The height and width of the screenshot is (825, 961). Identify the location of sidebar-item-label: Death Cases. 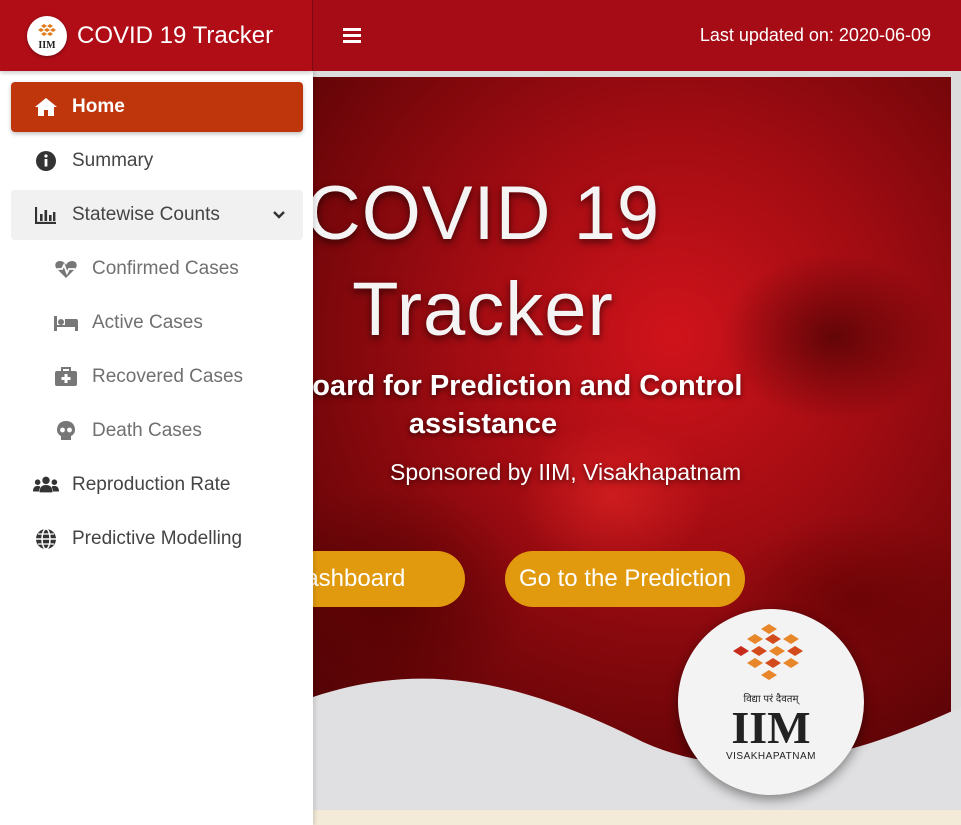
(147, 430).